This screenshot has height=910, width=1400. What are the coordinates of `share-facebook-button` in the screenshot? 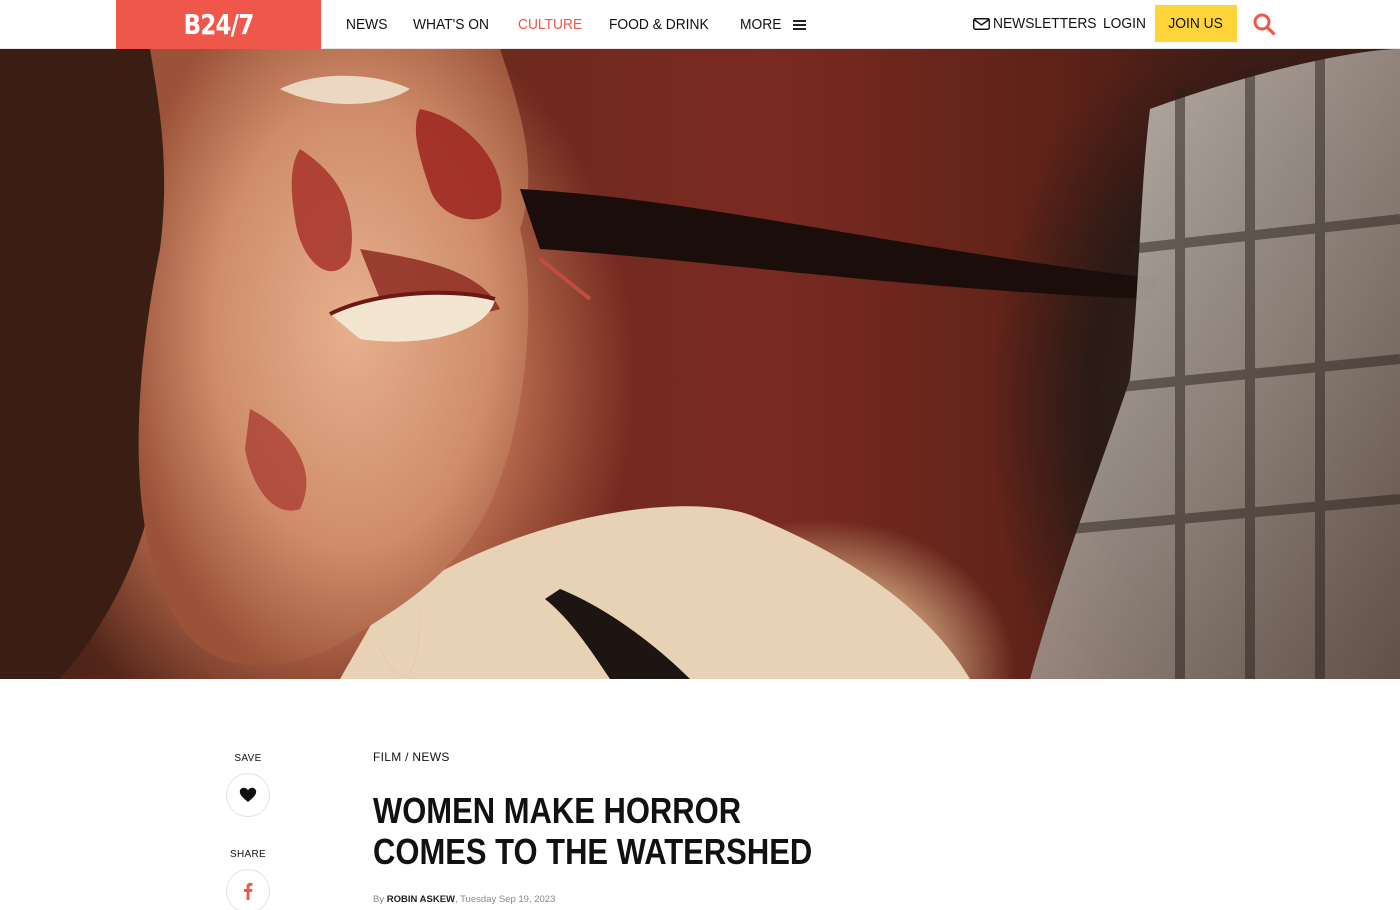 It's located at (248, 889).